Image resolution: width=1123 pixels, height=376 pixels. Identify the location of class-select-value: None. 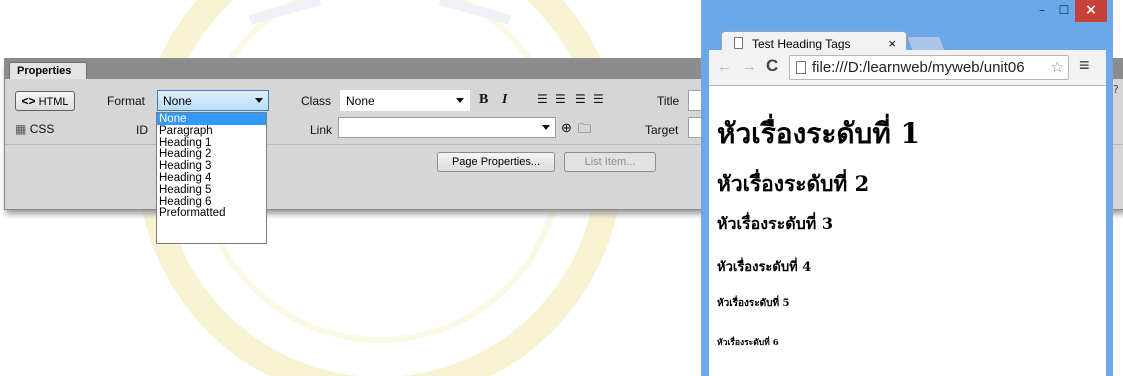
(360, 101).